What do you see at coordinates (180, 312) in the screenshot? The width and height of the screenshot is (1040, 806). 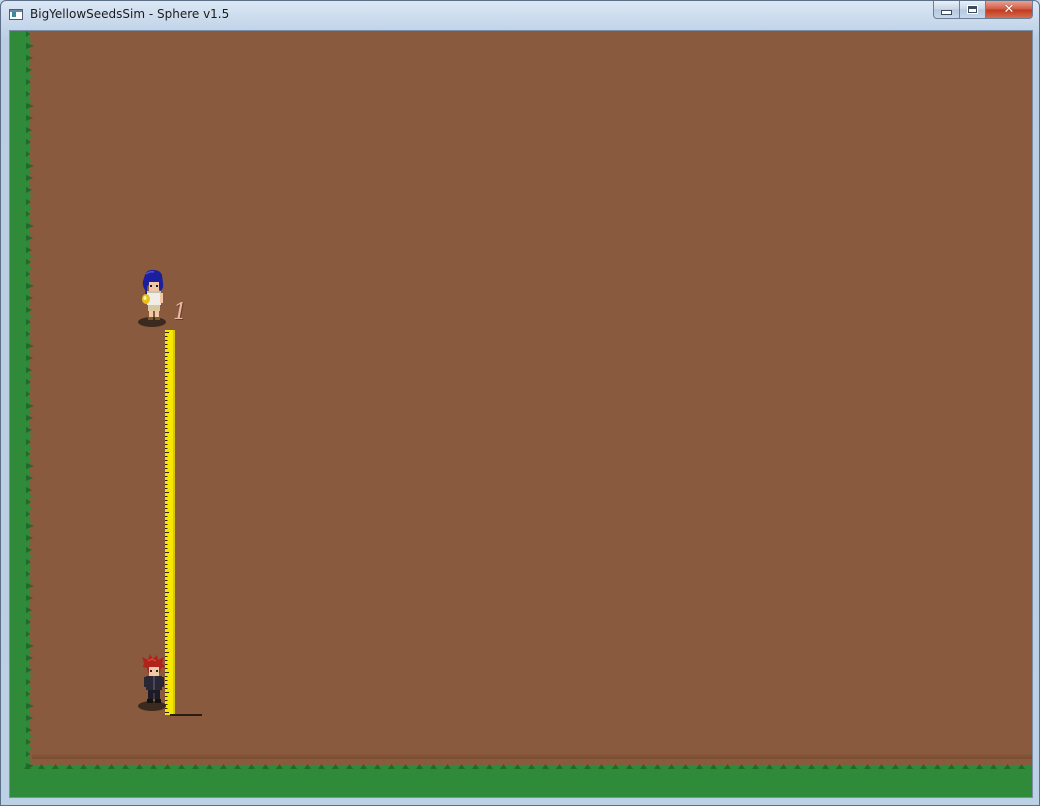 I see `seed-count-label: 1` at bounding box center [180, 312].